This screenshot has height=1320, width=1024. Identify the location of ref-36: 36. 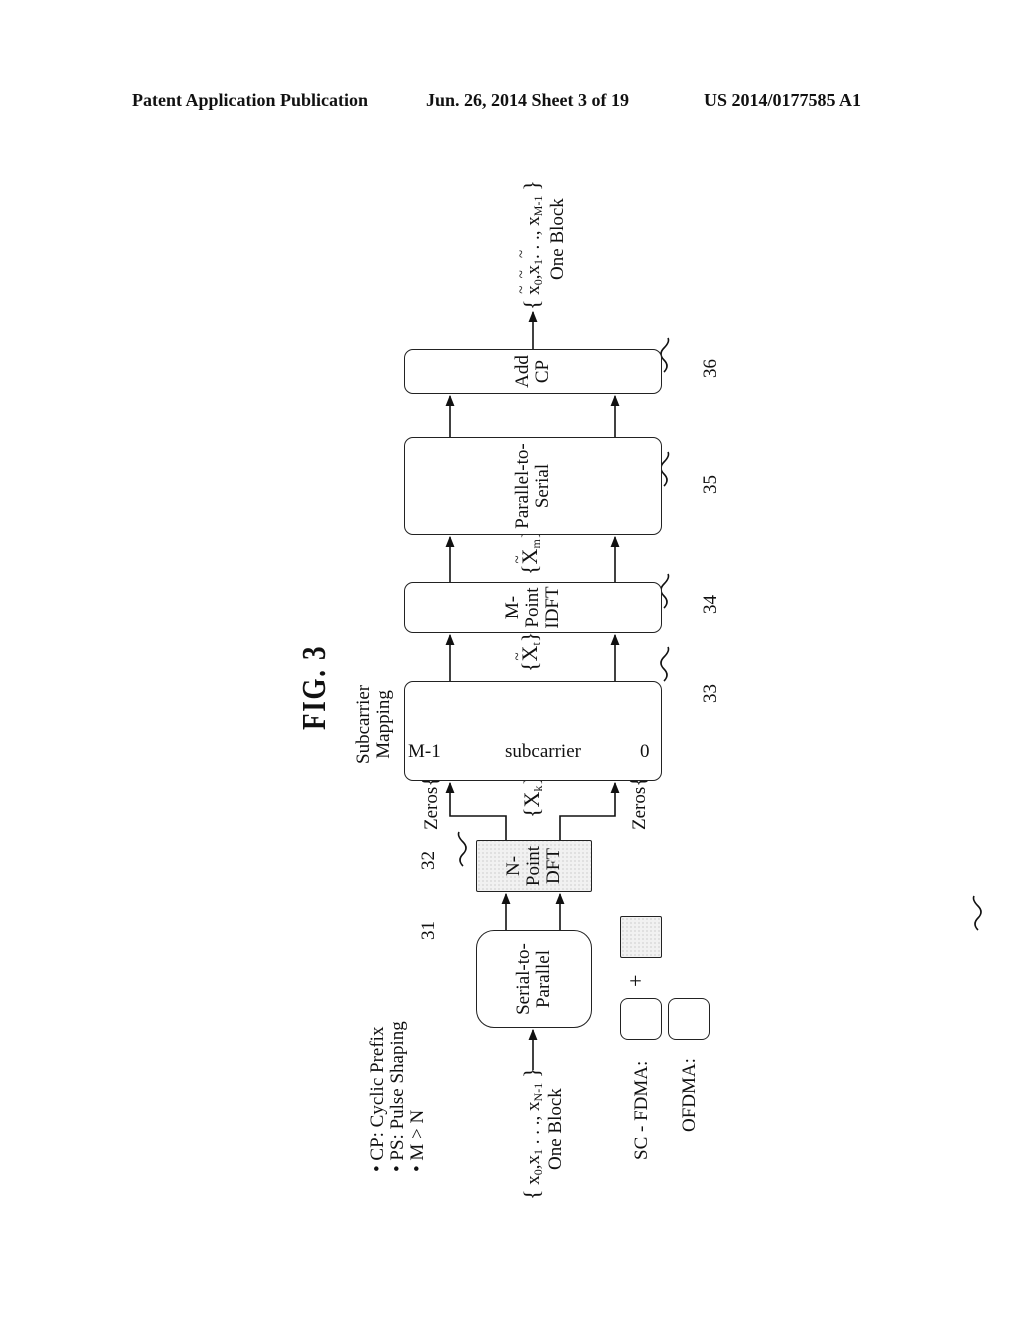
(710, 368).